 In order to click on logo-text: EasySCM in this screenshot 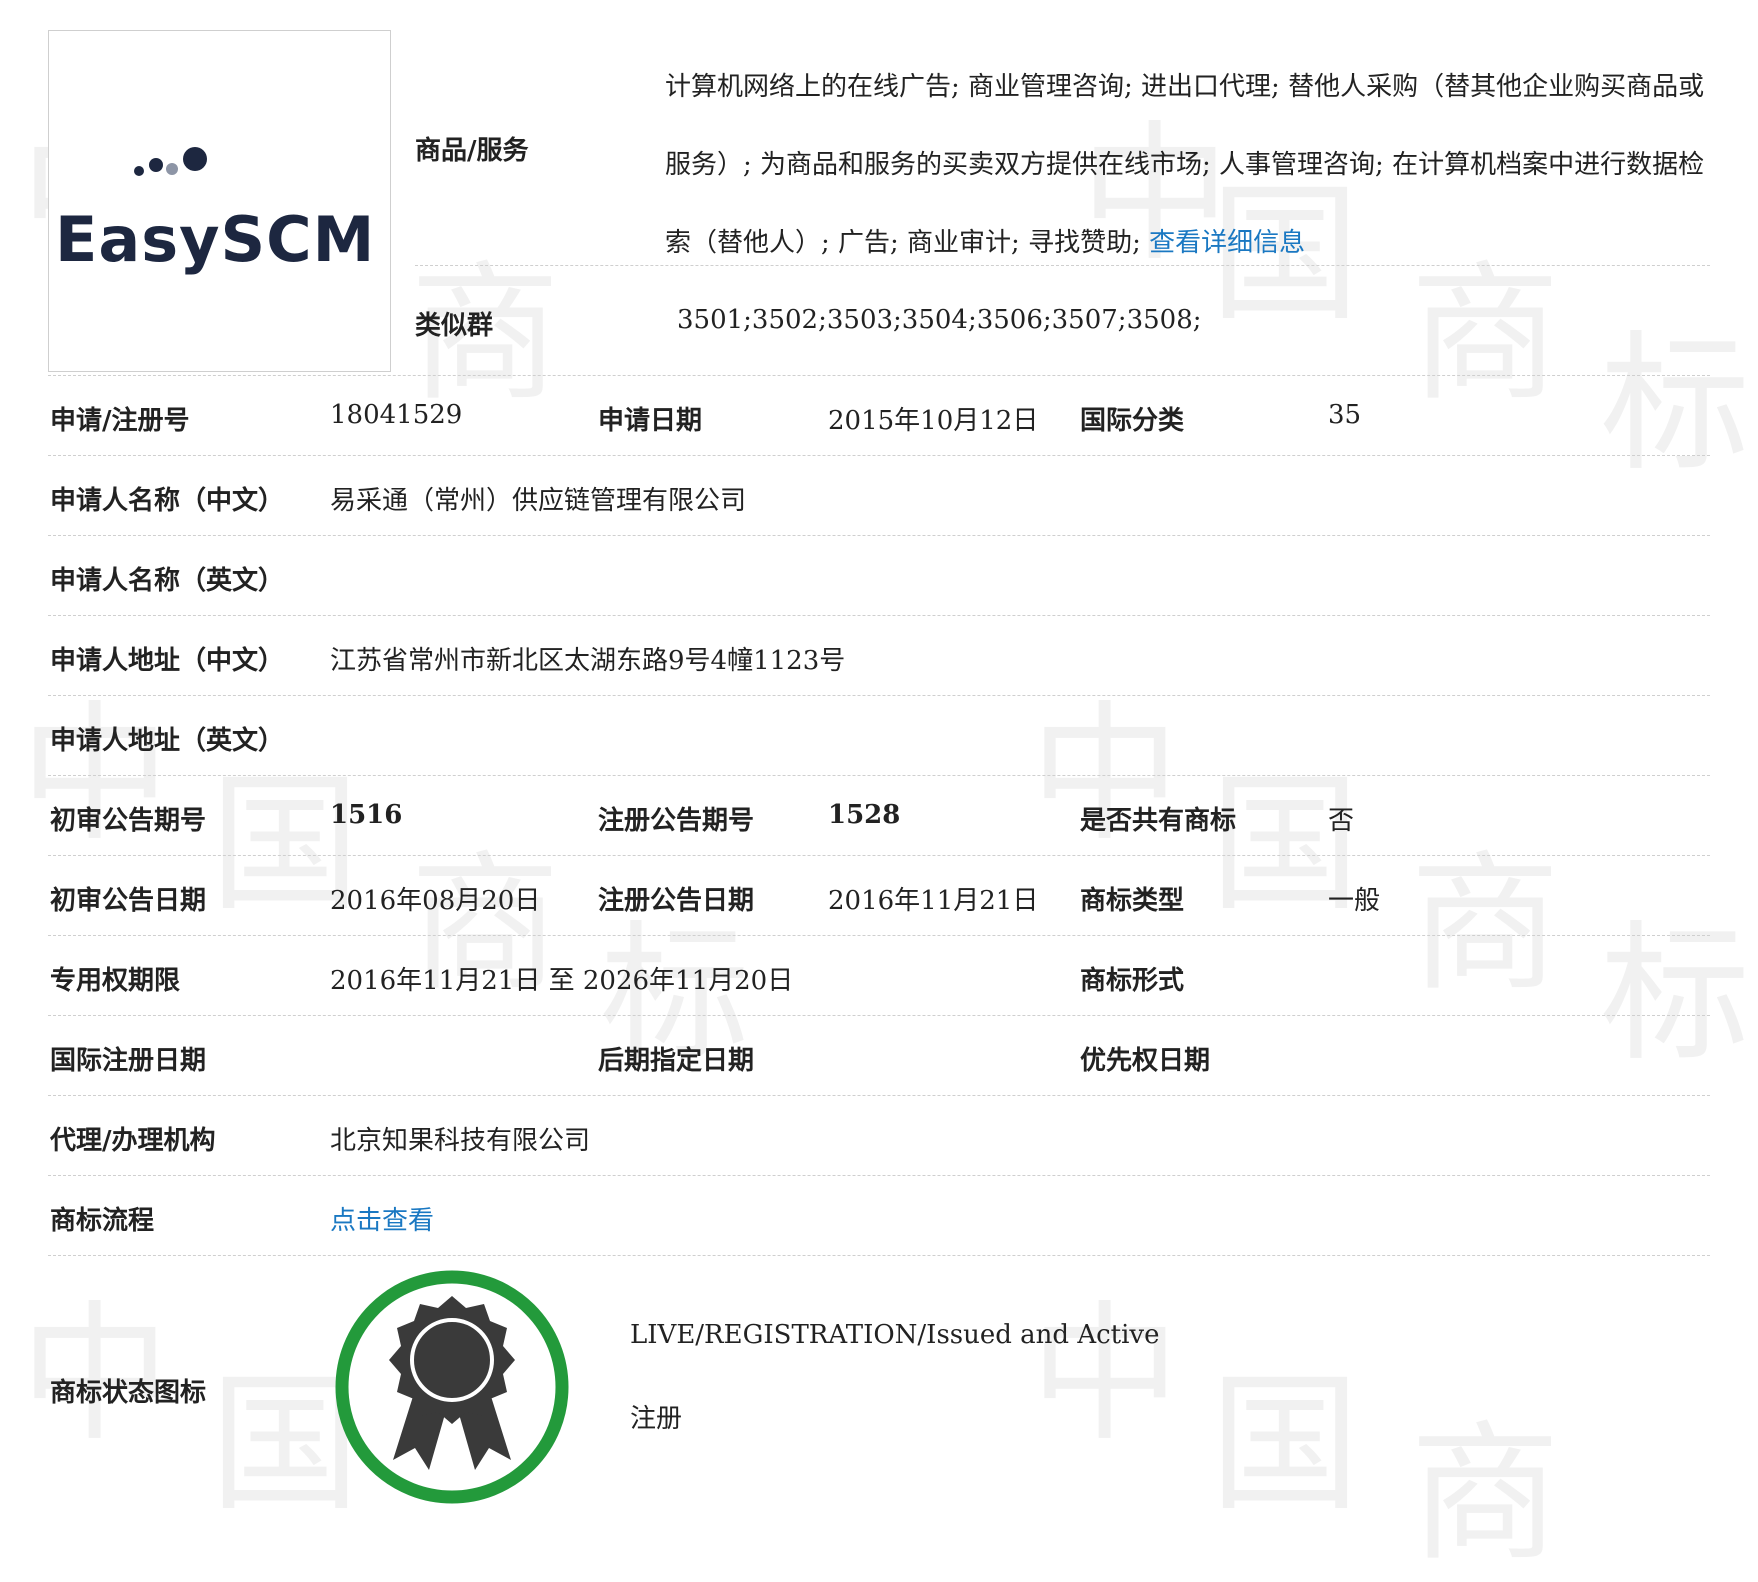, I will do `click(215, 239)`.